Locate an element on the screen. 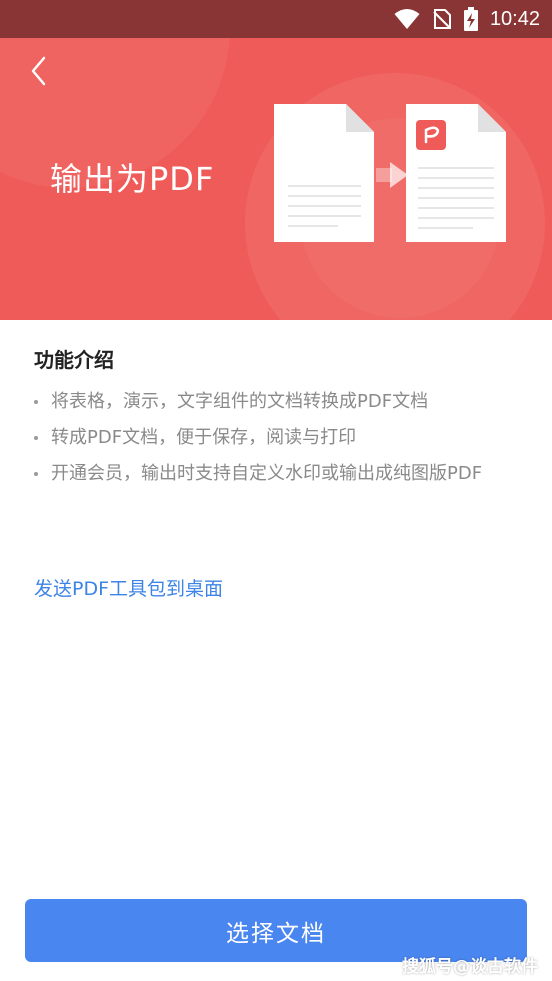 The height and width of the screenshot is (981, 552). feature-text: 转成PDF文档，便于保存，阅读与打印 is located at coordinates (204, 437).